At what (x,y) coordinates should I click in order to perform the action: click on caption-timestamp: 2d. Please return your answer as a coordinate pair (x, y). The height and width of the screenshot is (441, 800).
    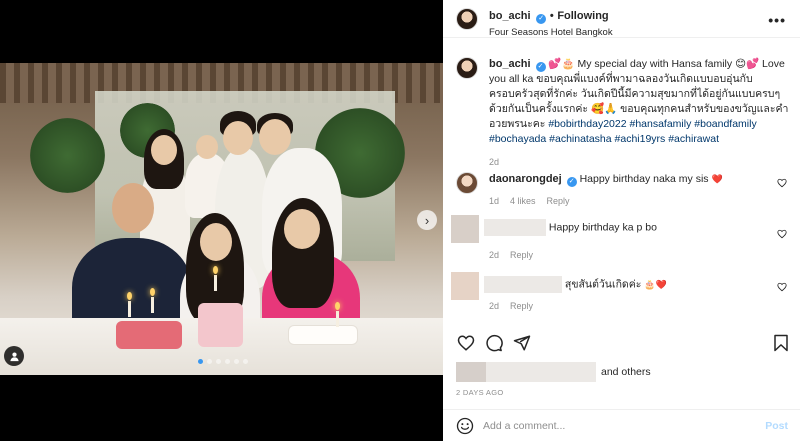
    Looking at the image, I should click on (494, 162).